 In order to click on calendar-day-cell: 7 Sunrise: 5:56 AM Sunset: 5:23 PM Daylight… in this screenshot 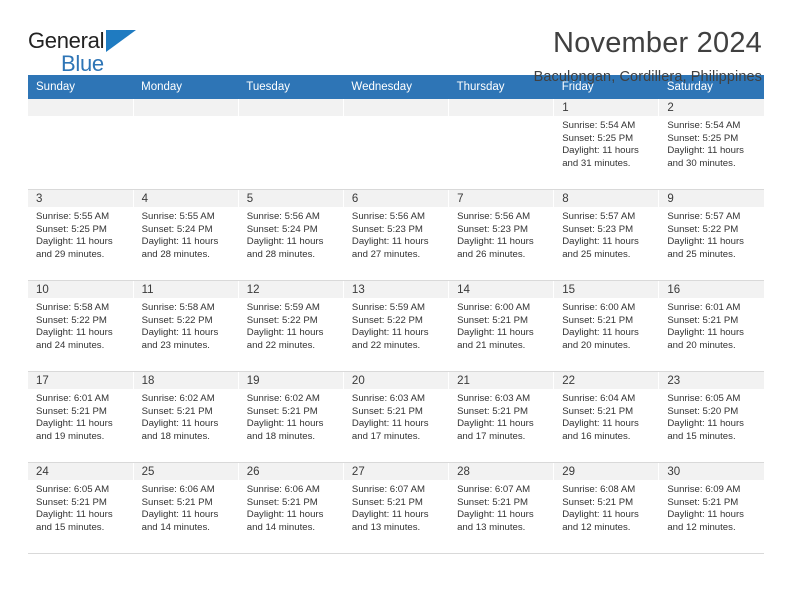, I will do `click(501, 235)`.